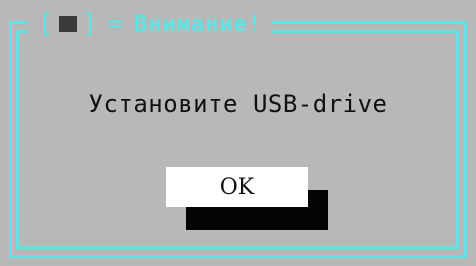 The width and height of the screenshot is (476, 266). I want to click on dialog-message: Установите USB-drive, so click(238, 104).